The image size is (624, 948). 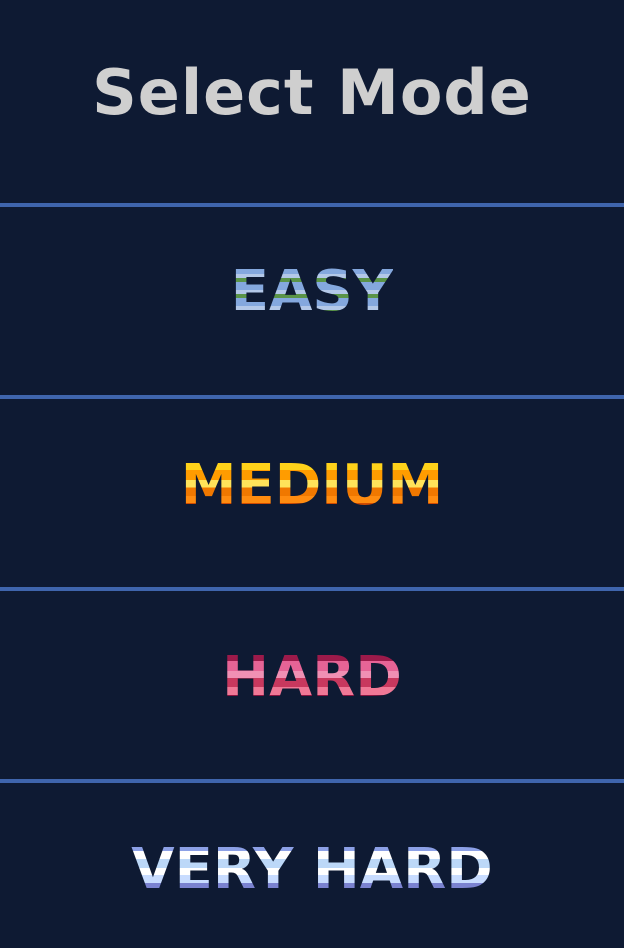 I want to click on mode-very-hard-label: VERY HARD, so click(x=312, y=870).